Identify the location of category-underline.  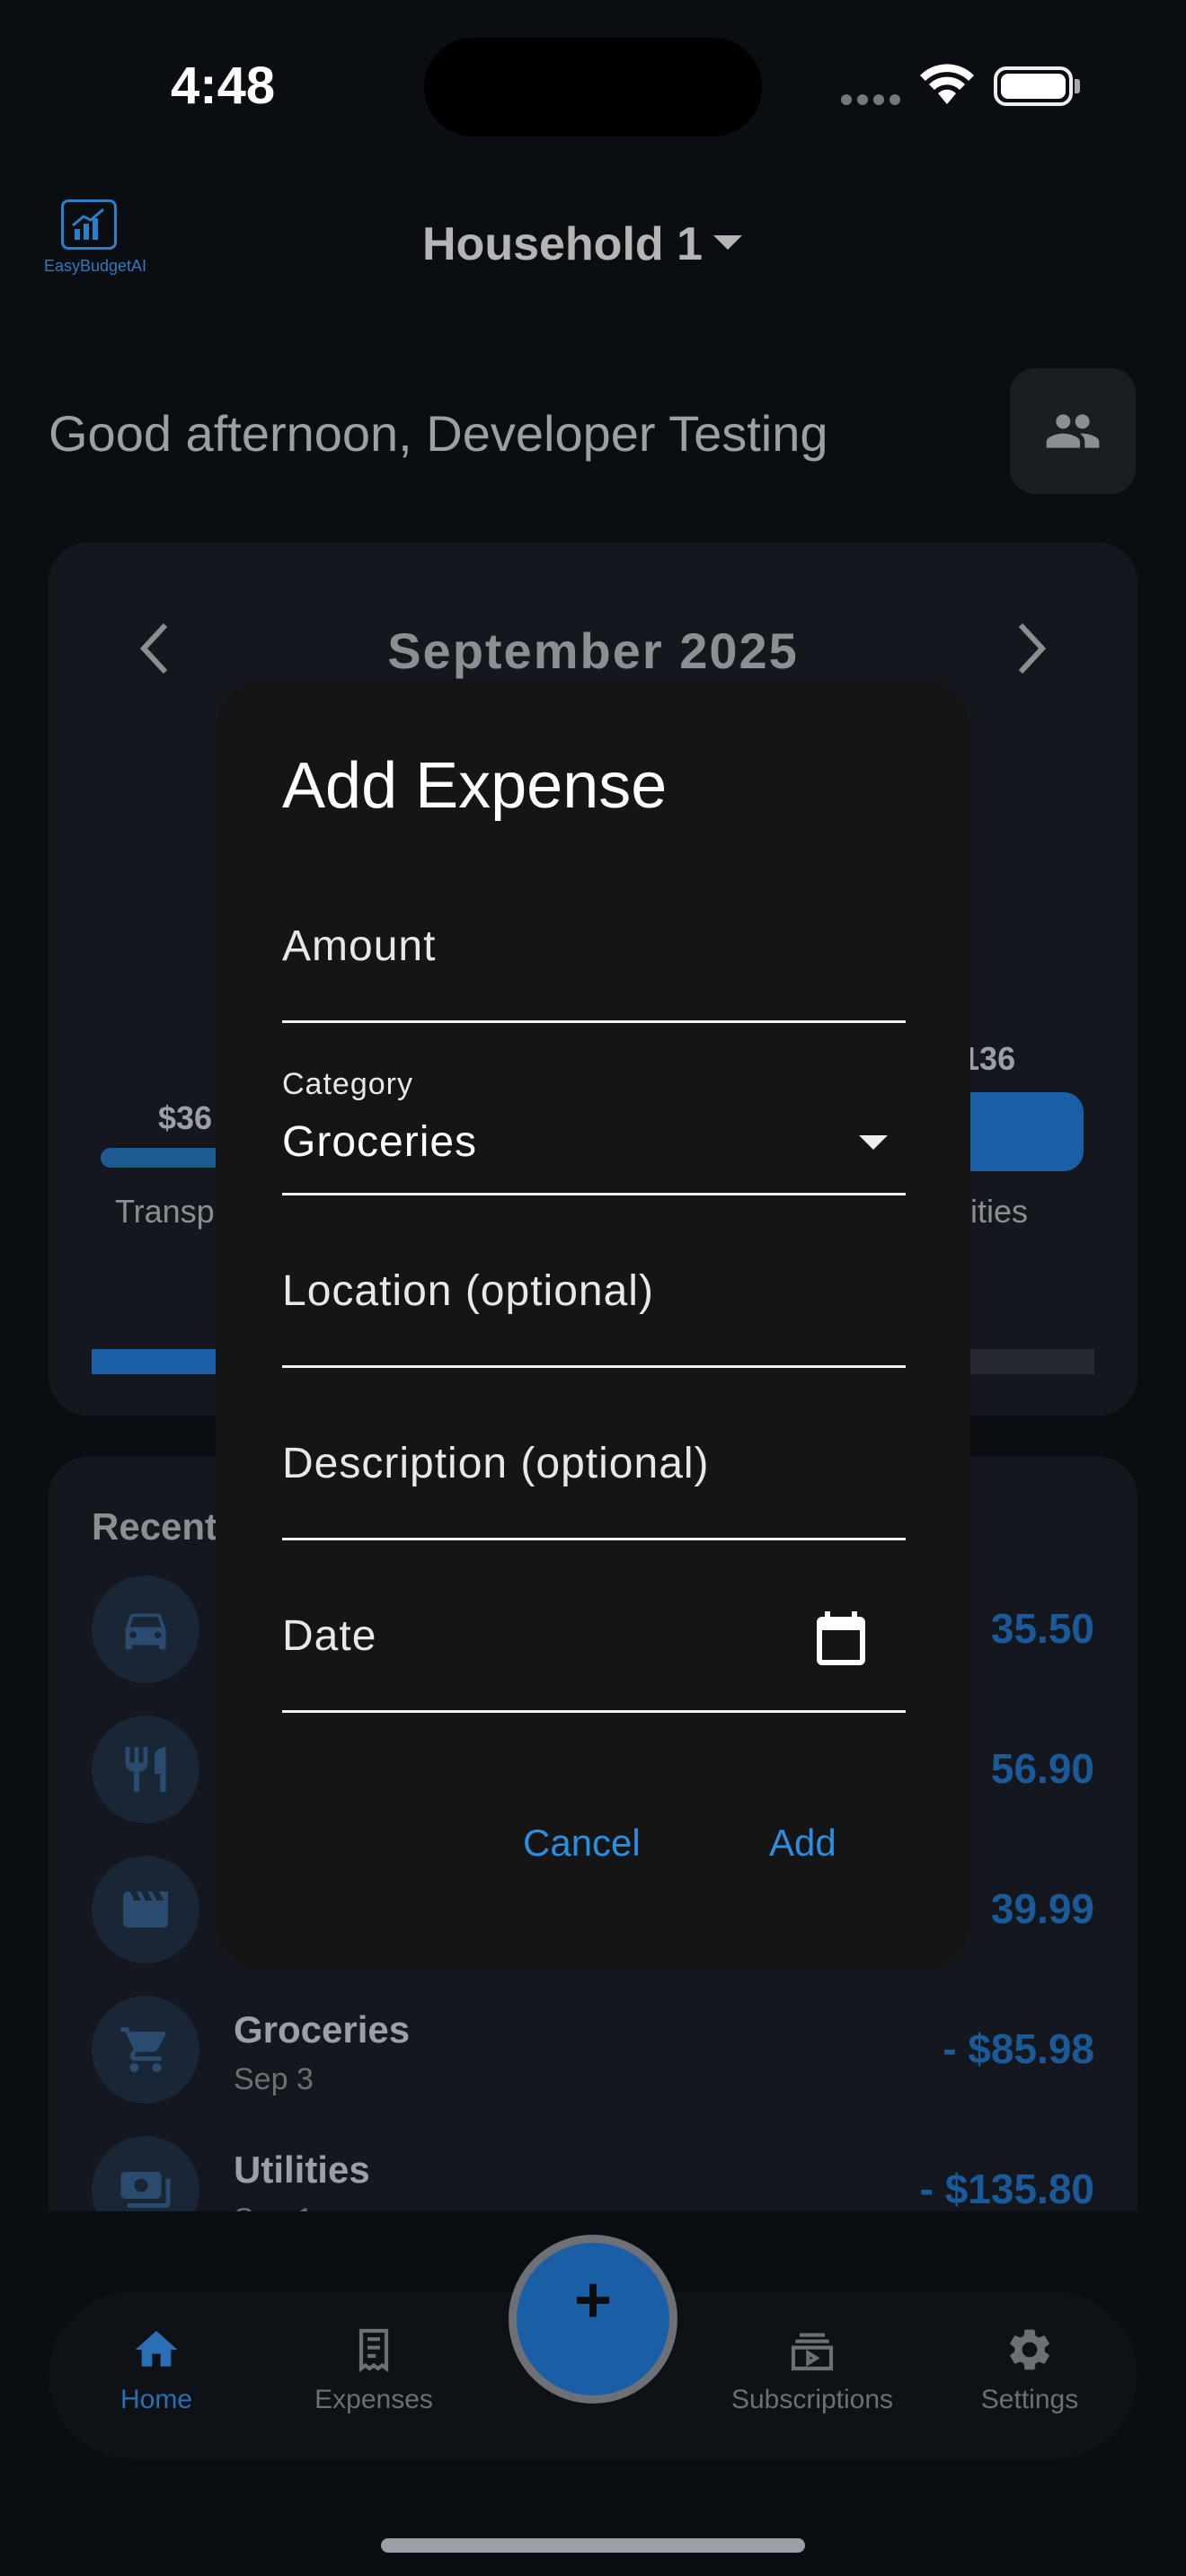
(594, 1194).